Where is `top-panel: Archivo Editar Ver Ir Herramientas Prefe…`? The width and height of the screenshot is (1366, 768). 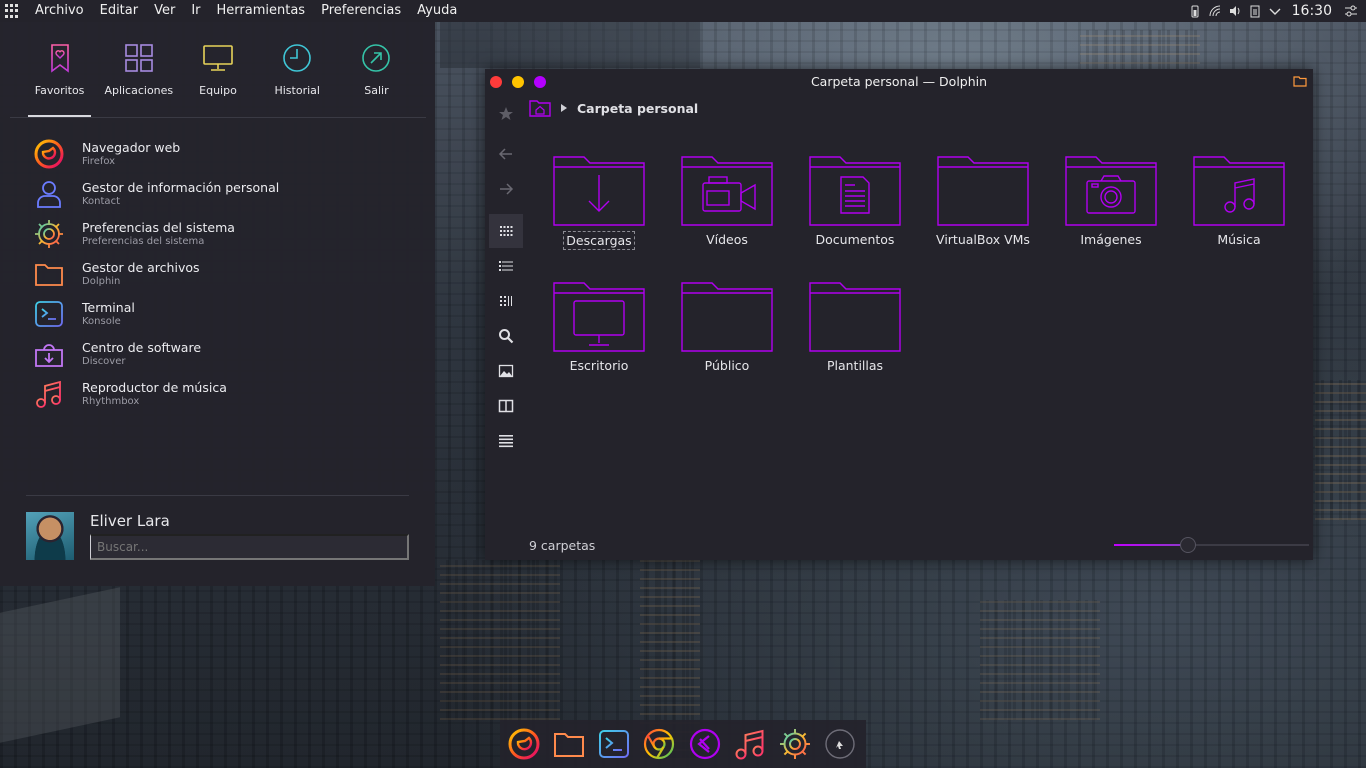
top-panel: Archivo Editar Ver Ir Herramientas Prefe… is located at coordinates (683, 11).